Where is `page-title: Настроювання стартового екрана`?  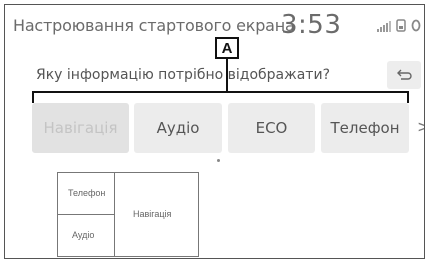 page-title: Настроювання стартового екрана is located at coordinates (154, 25).